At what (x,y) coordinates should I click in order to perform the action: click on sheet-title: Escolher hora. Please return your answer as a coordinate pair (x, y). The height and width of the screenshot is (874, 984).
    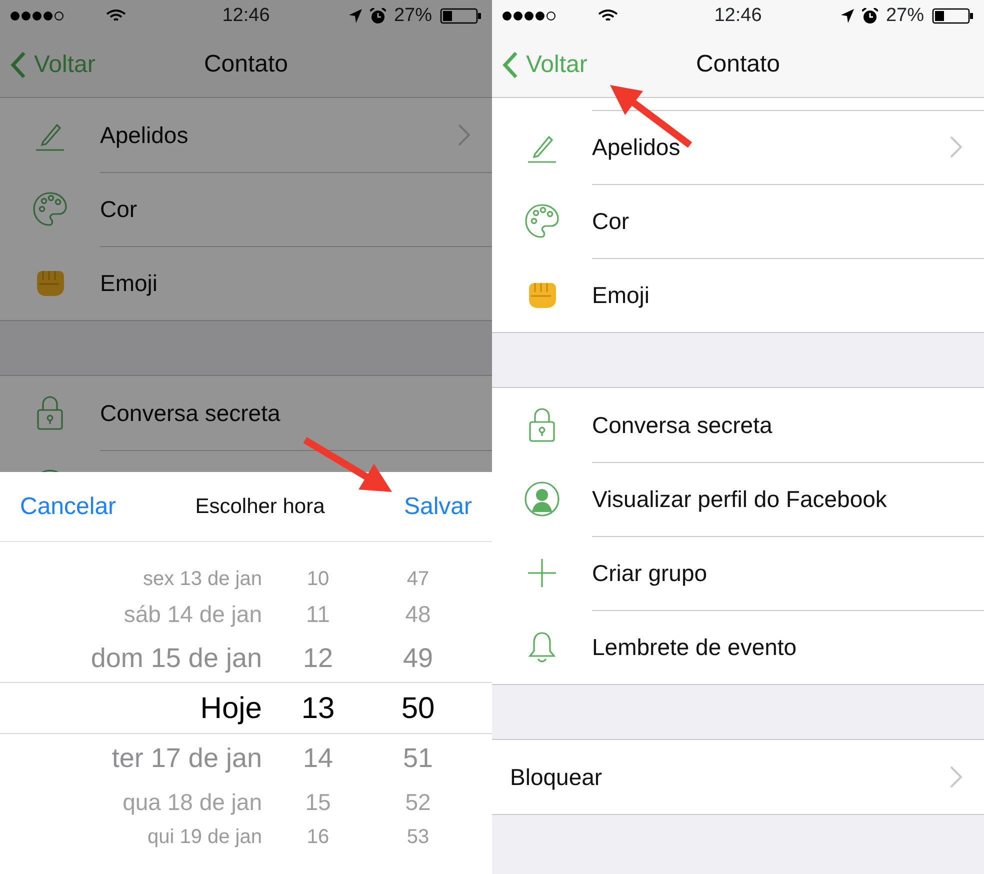
    Looking at the image, I should click on (260, 507).